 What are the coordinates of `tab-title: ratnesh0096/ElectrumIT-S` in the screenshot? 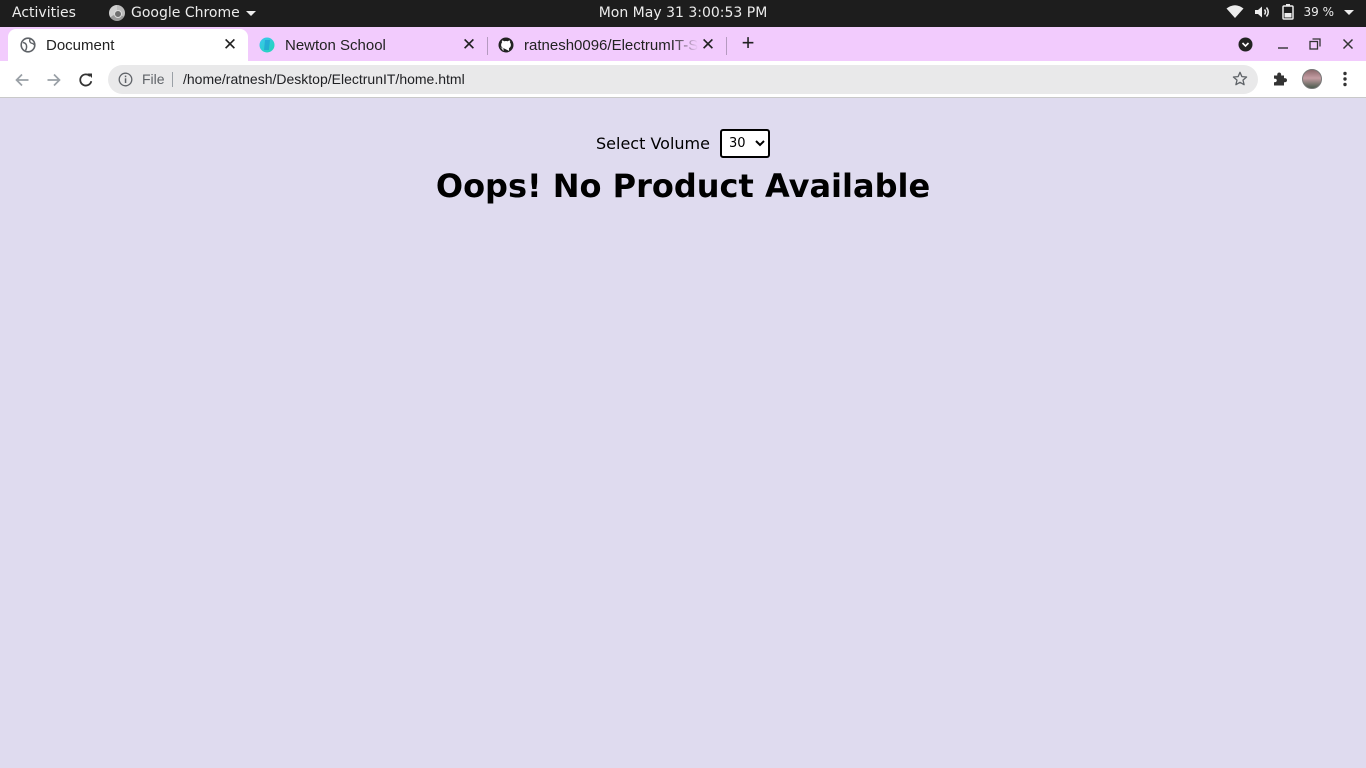 It's located at (611, 45).